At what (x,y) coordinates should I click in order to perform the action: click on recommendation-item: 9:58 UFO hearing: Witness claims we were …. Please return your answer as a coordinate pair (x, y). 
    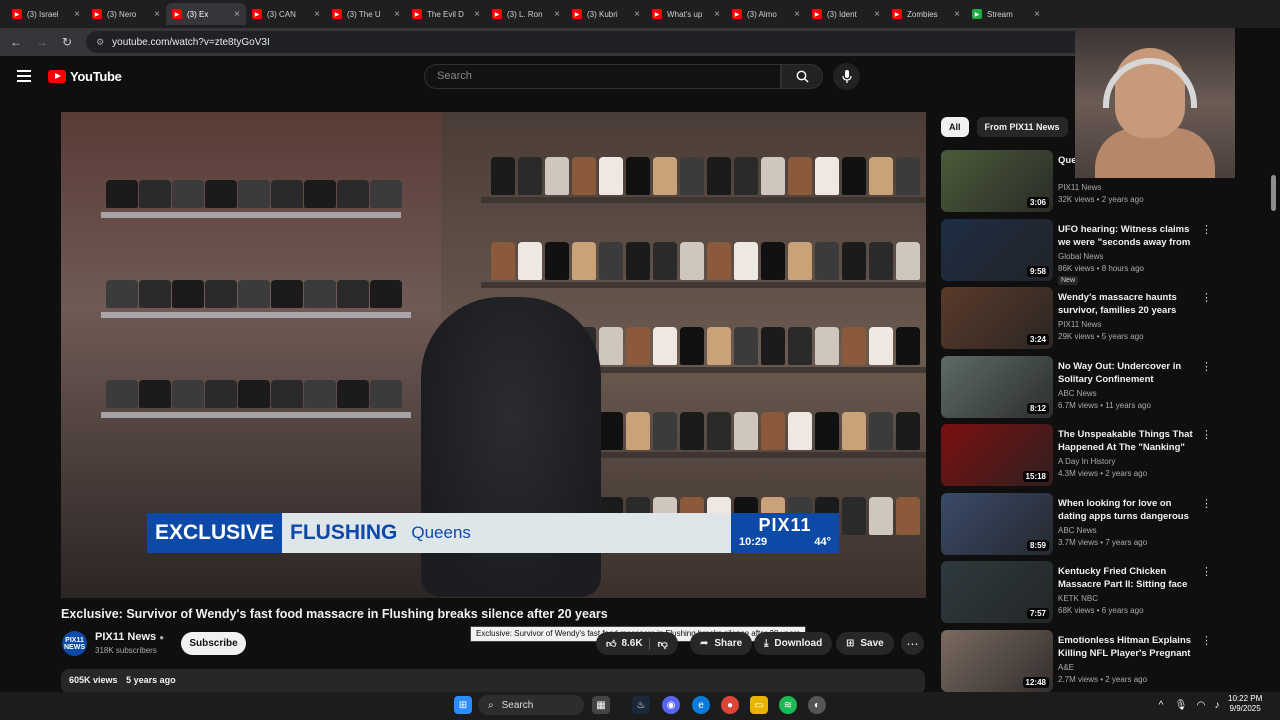
    Looking at the image, I should click on (1076, 251).